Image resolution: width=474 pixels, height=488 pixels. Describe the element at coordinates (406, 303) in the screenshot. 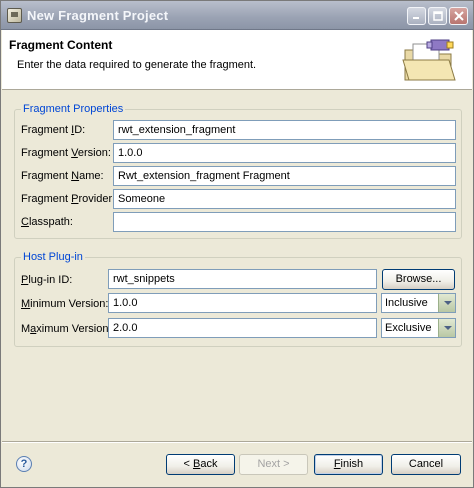

I see `minimum-combo-value: Inclusive` at that location.